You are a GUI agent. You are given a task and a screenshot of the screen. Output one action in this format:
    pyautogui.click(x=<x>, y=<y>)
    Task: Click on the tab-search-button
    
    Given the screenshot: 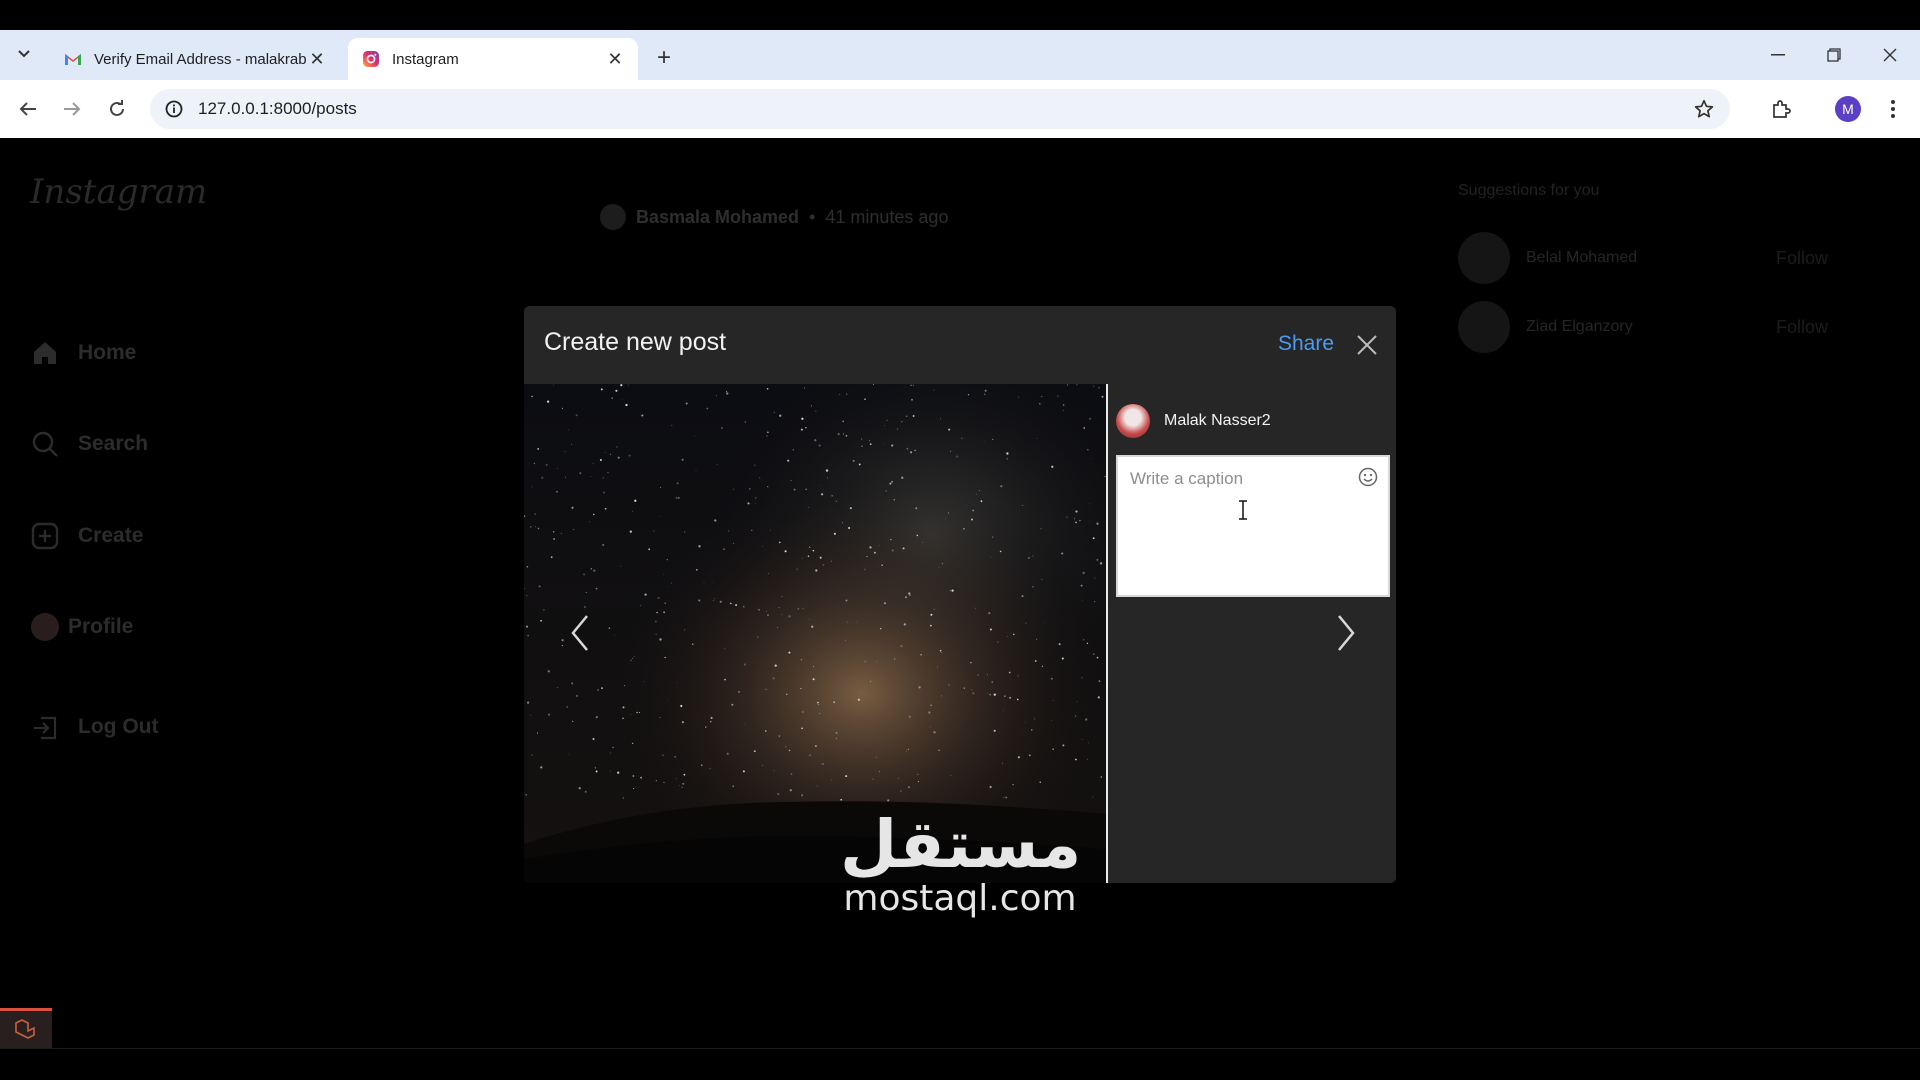 What is the action you would take?
    pyautogui.click(x=24, y=54)
    